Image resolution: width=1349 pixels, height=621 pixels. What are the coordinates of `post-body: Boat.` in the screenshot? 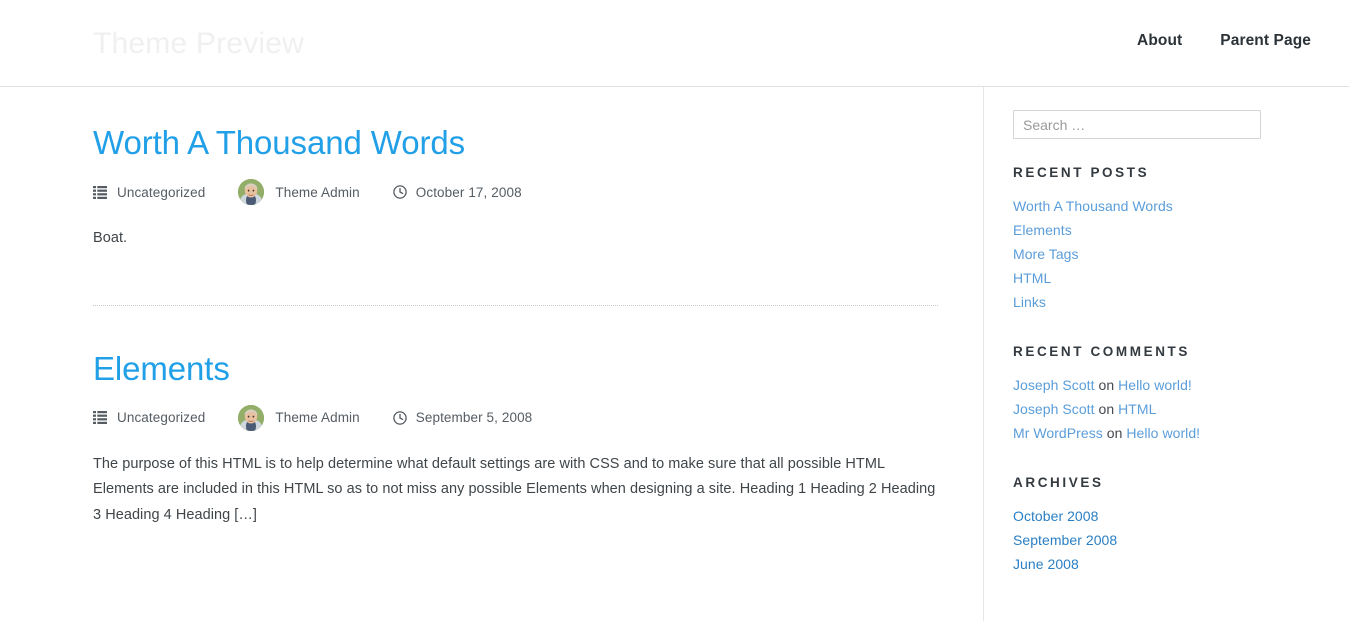 It's located at (110, 238).